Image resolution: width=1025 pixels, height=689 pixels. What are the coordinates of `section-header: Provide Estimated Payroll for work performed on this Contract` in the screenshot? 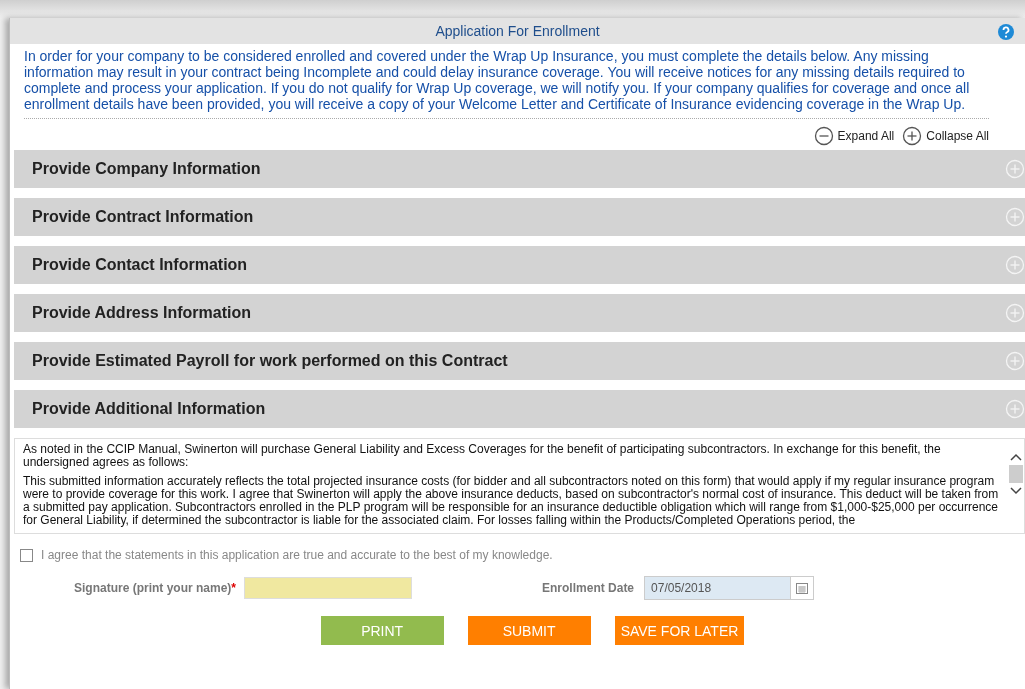 It's located at (519, 361).